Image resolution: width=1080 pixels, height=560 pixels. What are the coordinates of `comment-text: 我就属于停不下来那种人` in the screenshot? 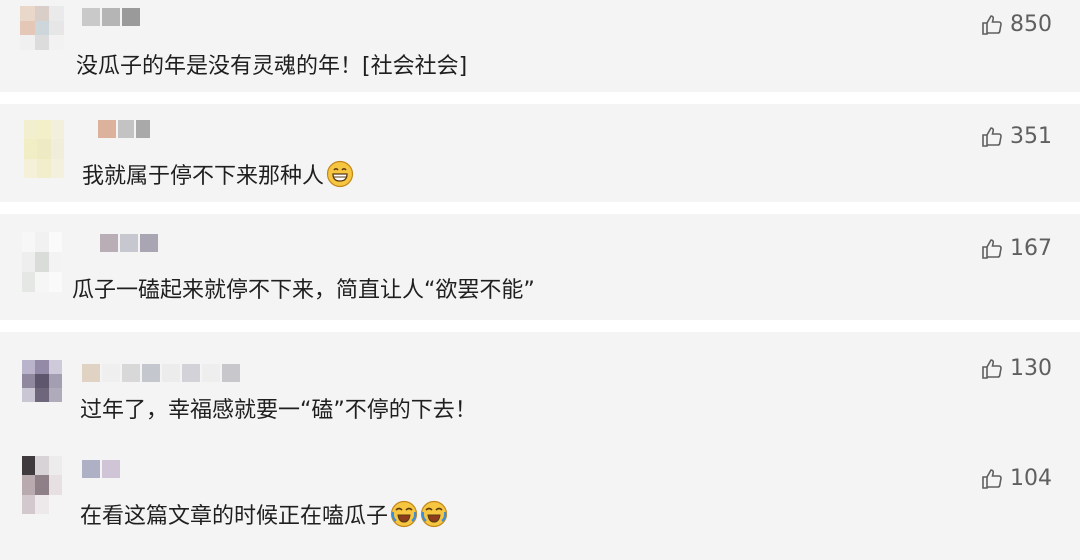 It's located at (218, 174).